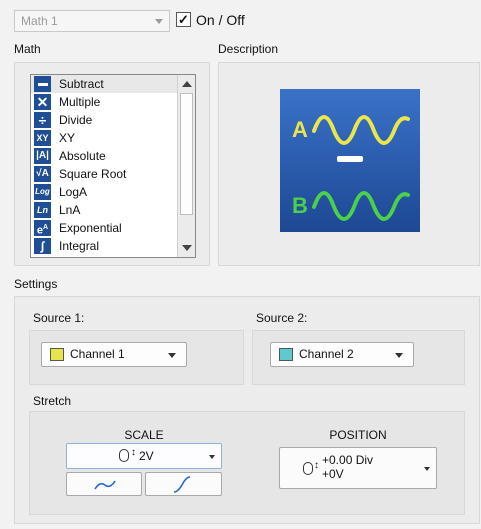 The image size is (481, 529). I want to click on subtract-diagram-icon: A B, so click(351, 168).